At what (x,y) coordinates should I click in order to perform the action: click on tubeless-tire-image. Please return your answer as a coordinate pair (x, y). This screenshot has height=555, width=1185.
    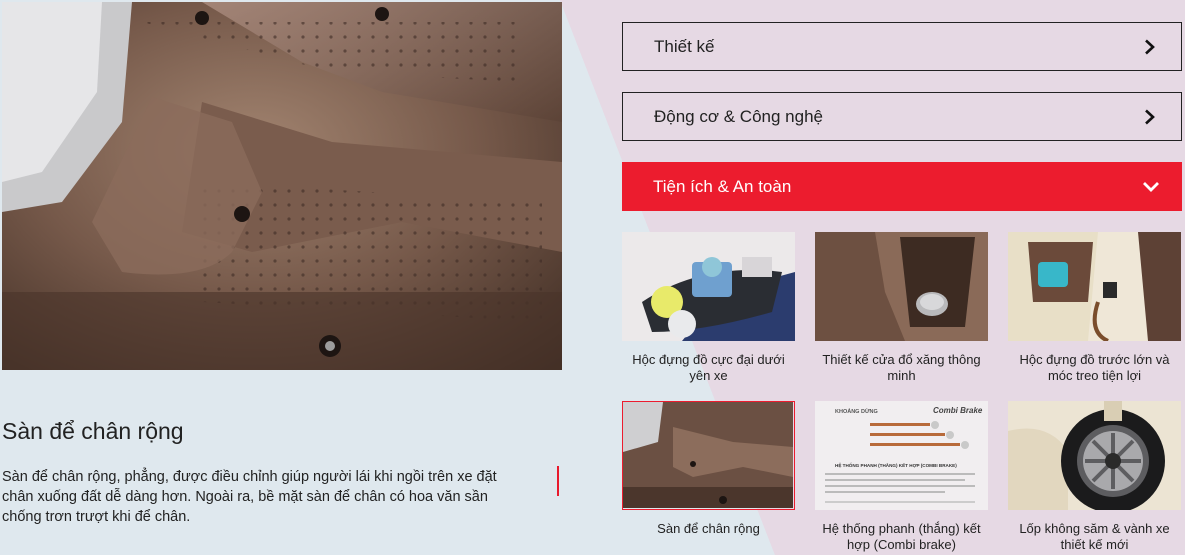
    Looking at the image, I should click on (1094, 455).